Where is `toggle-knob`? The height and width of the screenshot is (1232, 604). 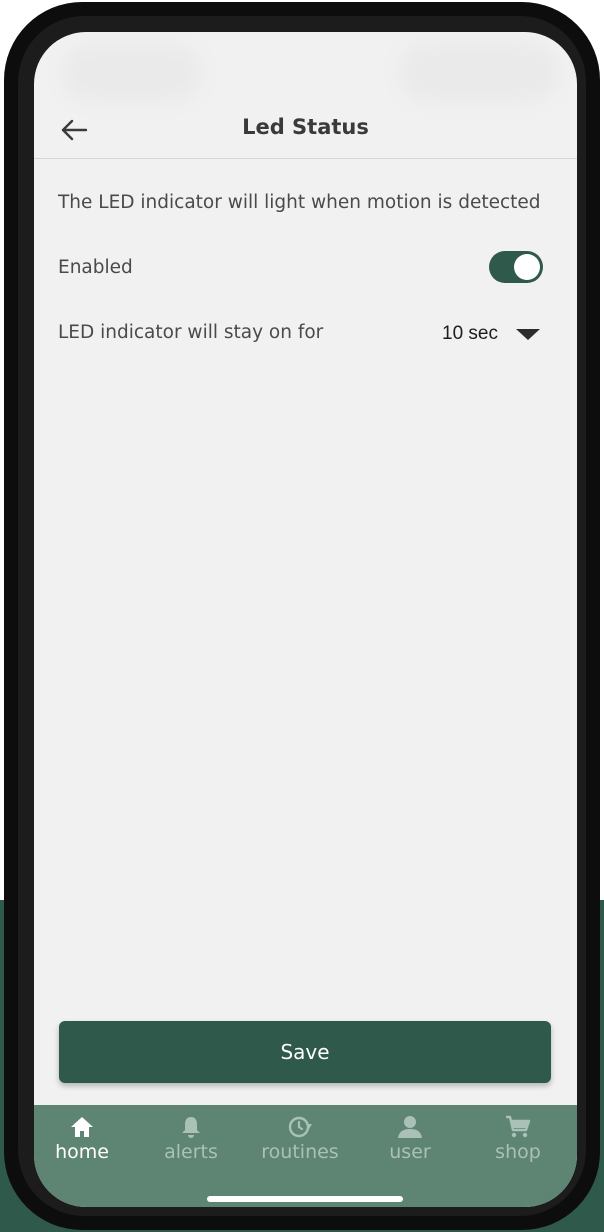 toggle-knob is located at coordinates (527, 267).